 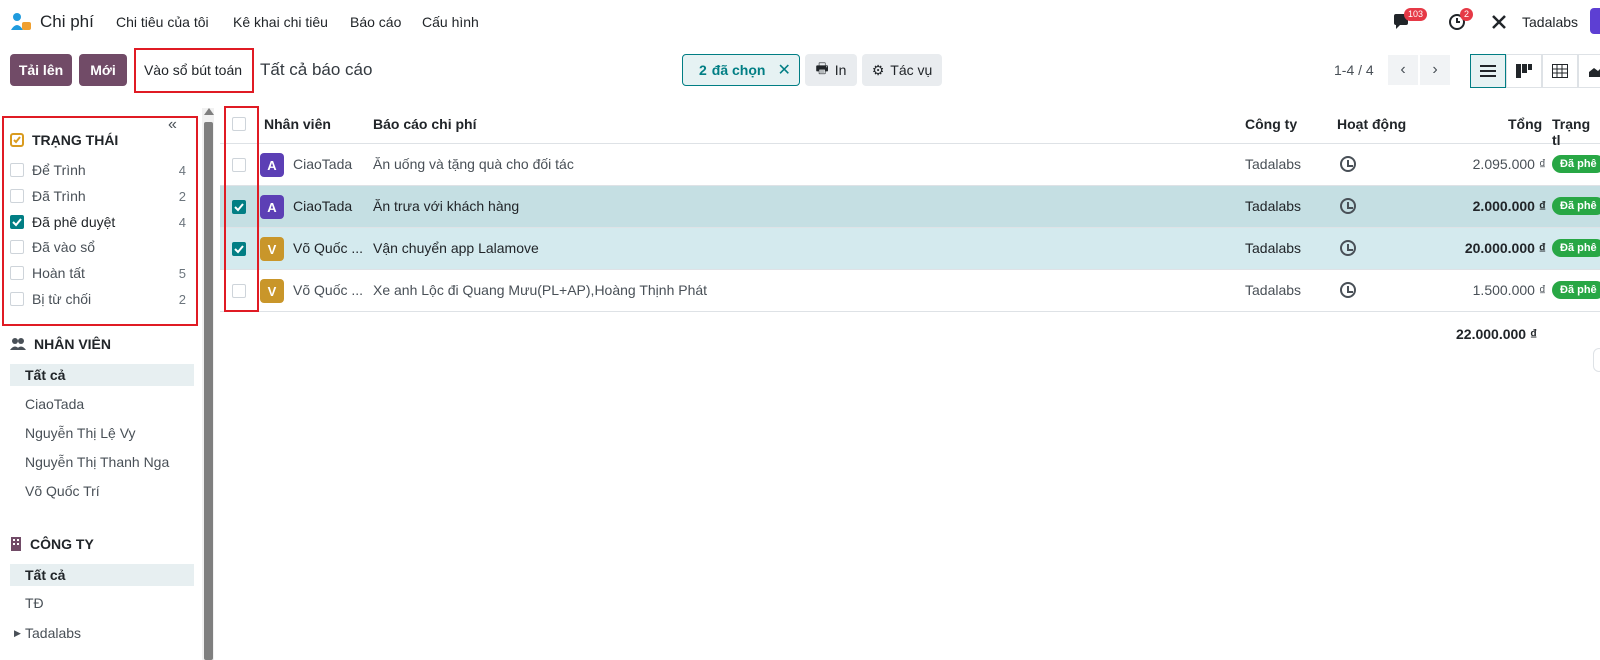 What do you see at coordinates (103, 70) in the screenshot?
I see `new-button: Mới` at bounding box center [103, 70].